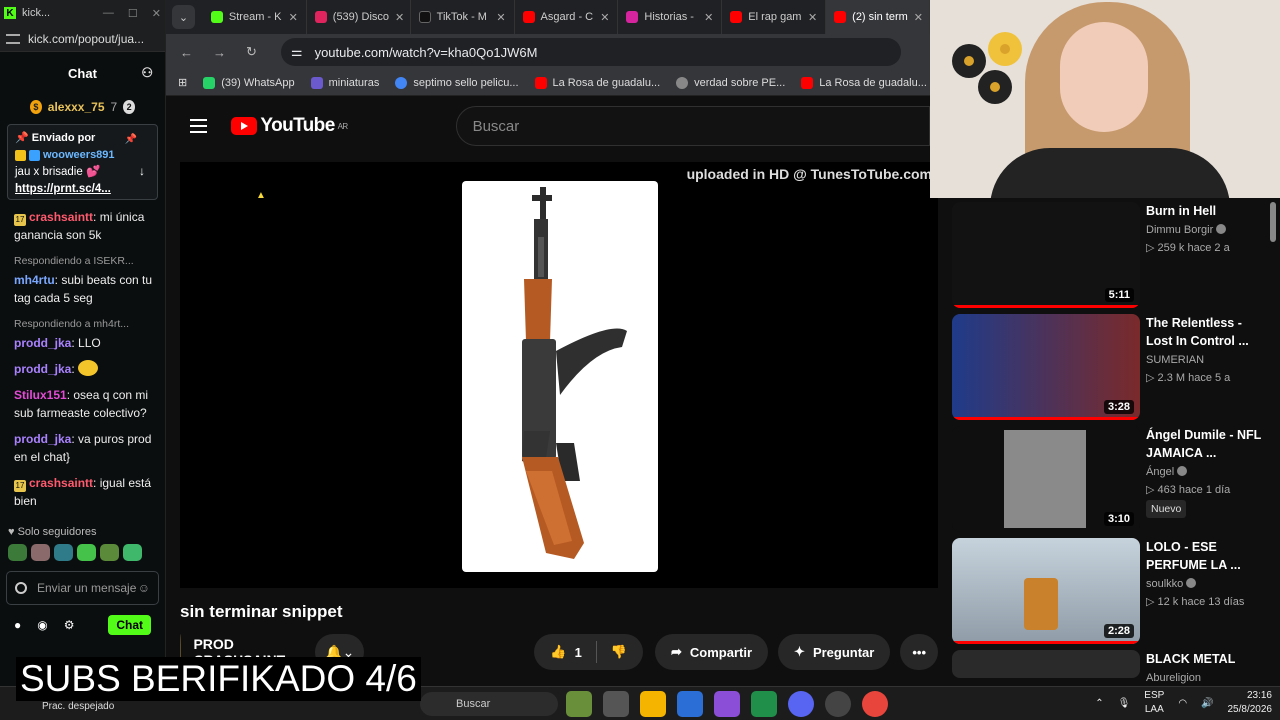 This screenshot has height=720, width=1280. What do you see at coordinates (875, 704) in the screenshot?
I see `chrome-icon` at bounding box center [875, 704].